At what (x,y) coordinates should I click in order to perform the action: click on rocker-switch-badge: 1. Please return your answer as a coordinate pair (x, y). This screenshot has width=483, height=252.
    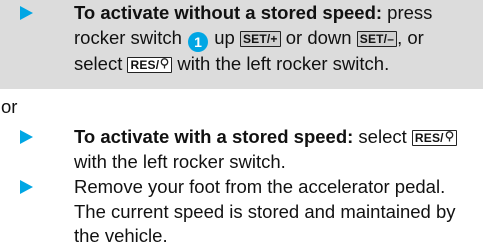
    Looking at the image, I should click on (198, 41).